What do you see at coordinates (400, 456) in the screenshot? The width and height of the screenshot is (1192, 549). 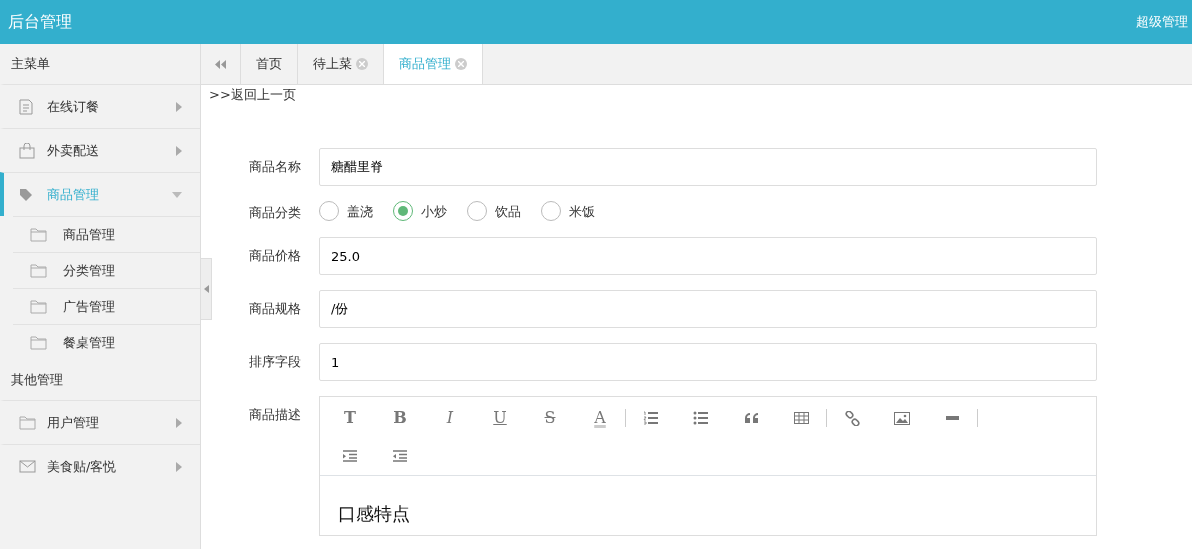 I see `outdent-icon` at bounding box center [400, 456].